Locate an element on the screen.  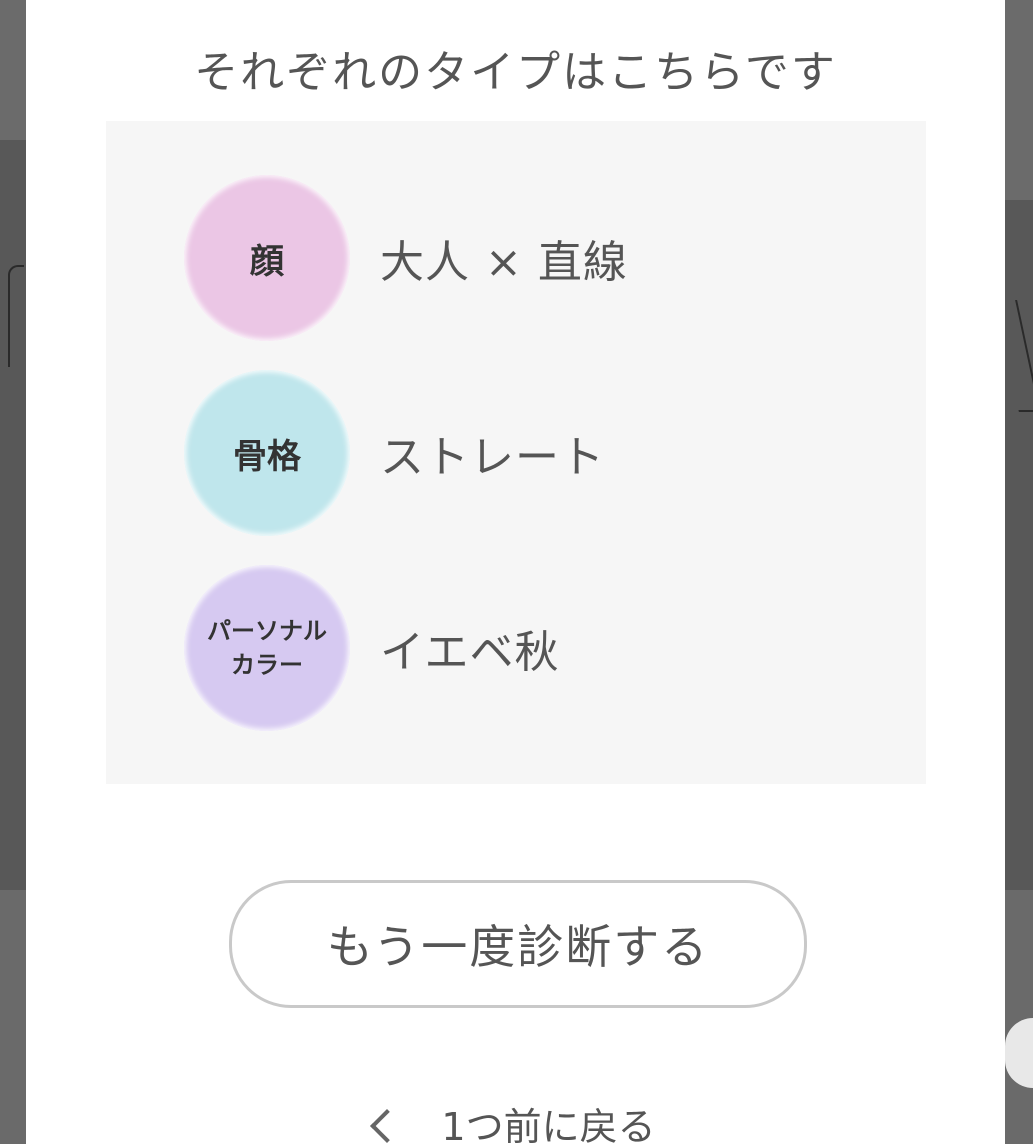
chevron-left-icon is located at coordinates (387, 1125).